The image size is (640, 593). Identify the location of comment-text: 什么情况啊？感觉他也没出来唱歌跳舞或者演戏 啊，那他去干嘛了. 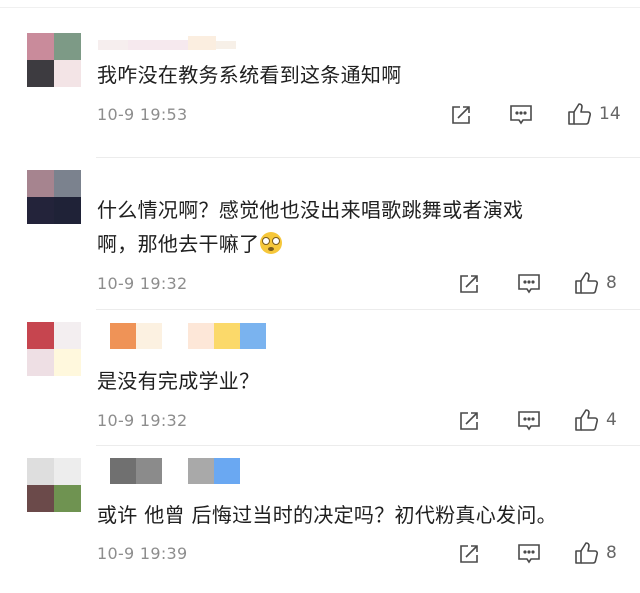
(357, 227).